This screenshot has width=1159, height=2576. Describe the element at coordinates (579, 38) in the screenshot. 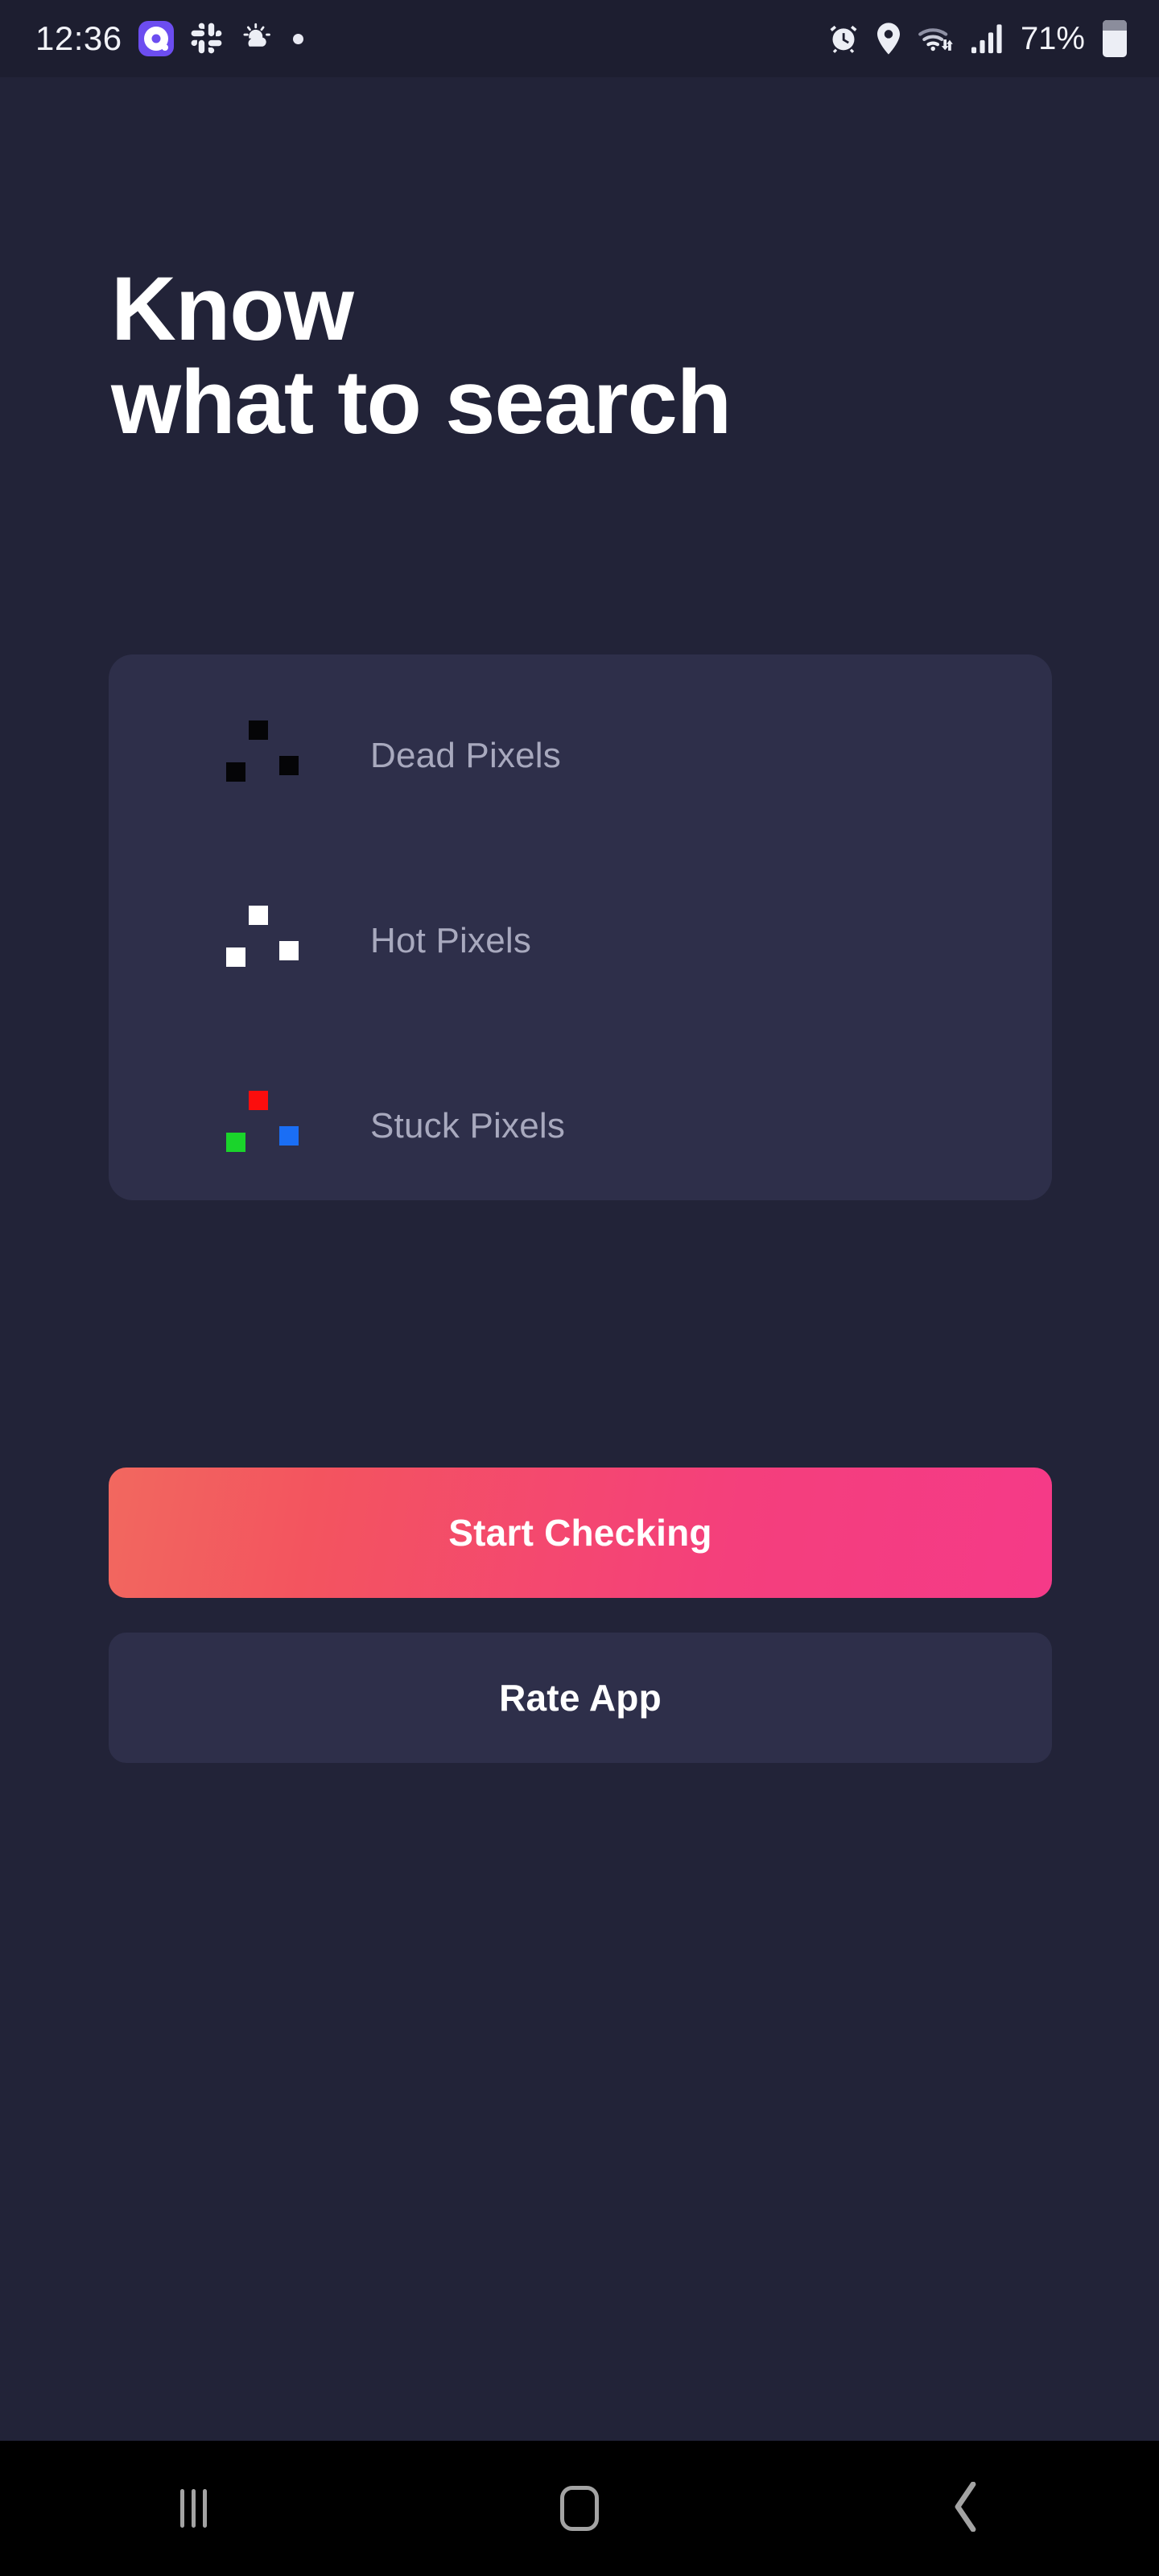

I see `status-bar: 12:36 71%` at that location.